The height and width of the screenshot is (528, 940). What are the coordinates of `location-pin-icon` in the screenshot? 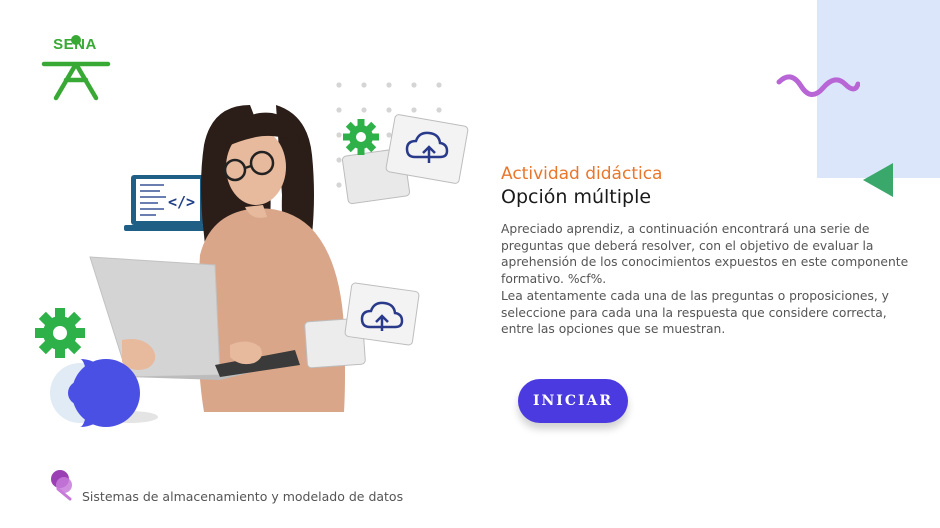 It's located at (61, 485).